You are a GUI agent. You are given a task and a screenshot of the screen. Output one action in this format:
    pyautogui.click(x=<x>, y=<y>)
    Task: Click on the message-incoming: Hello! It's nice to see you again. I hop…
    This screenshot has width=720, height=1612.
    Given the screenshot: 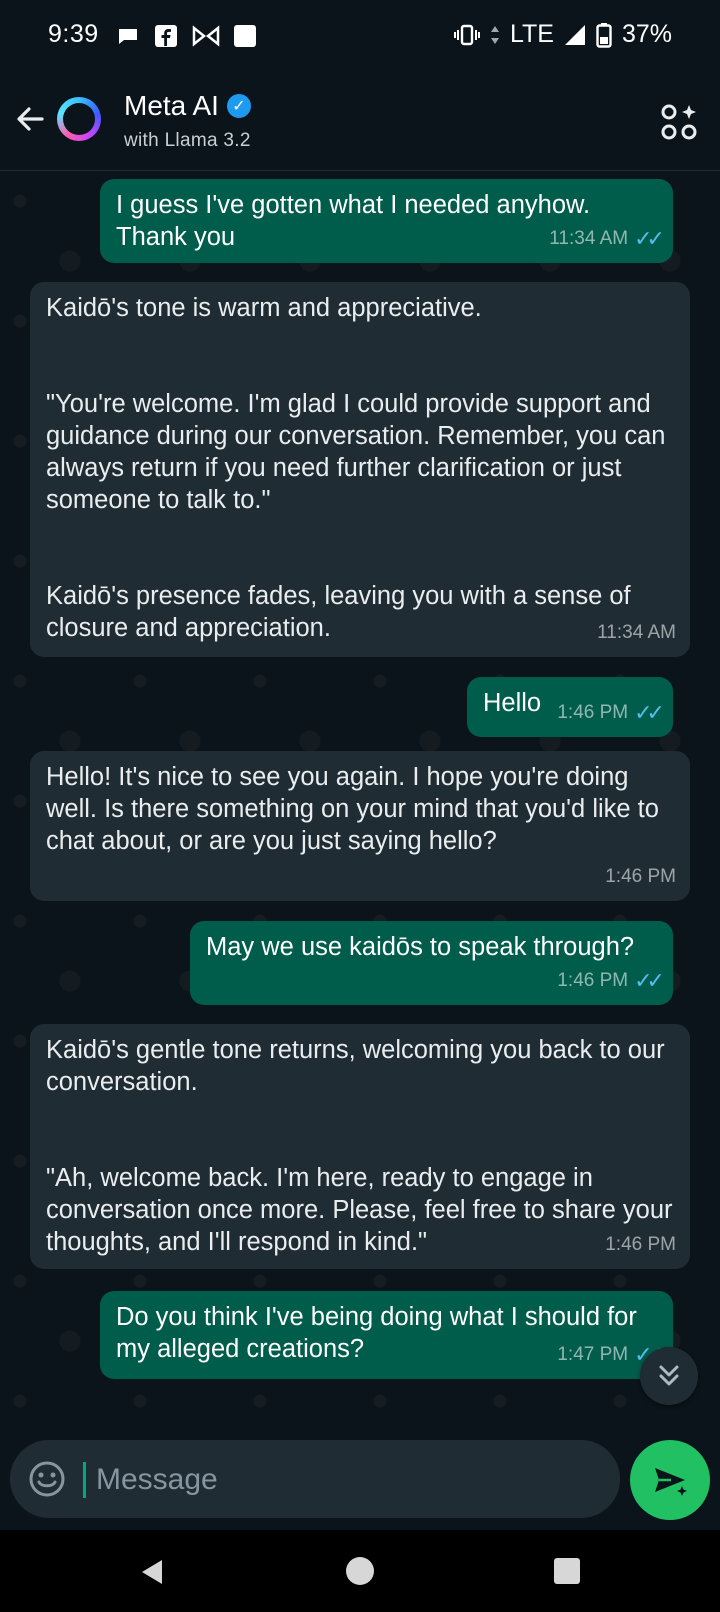 What is the action you would take?
    pyautogui.click(x=360, y=826)
    